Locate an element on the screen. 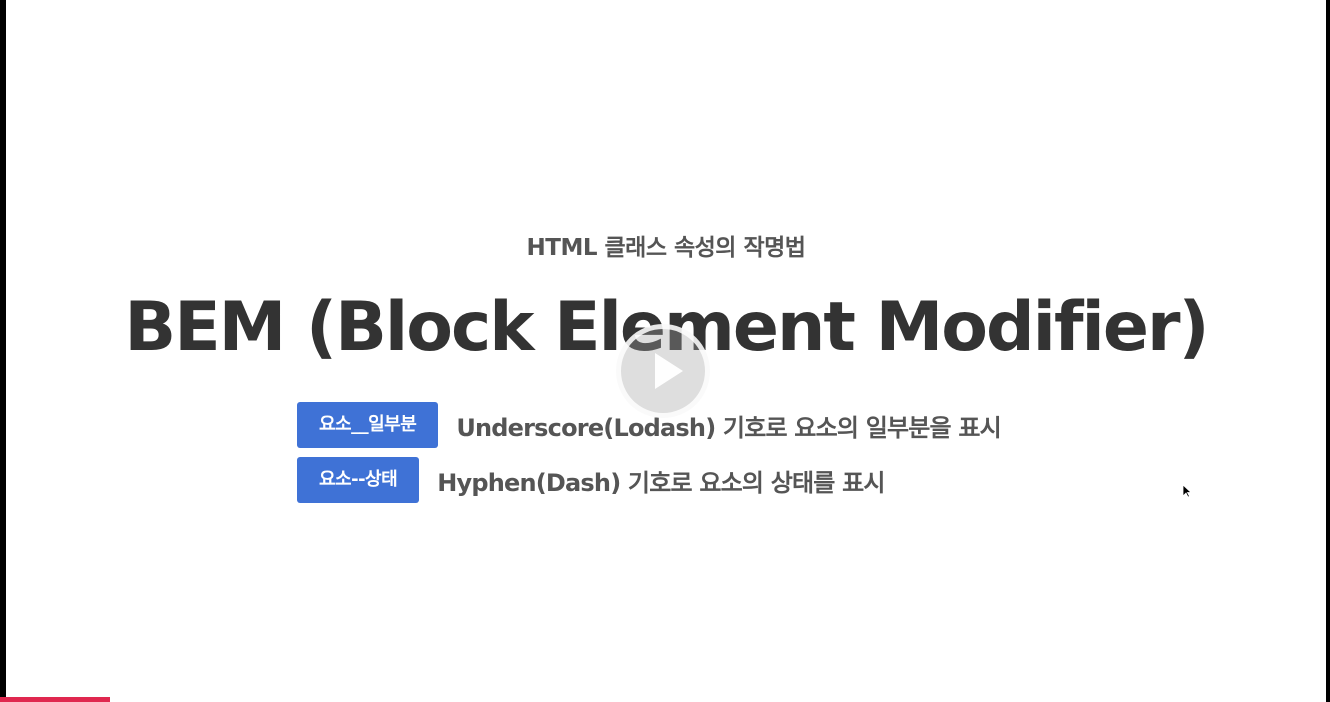  play-icon is located at coordinates (669, 371).